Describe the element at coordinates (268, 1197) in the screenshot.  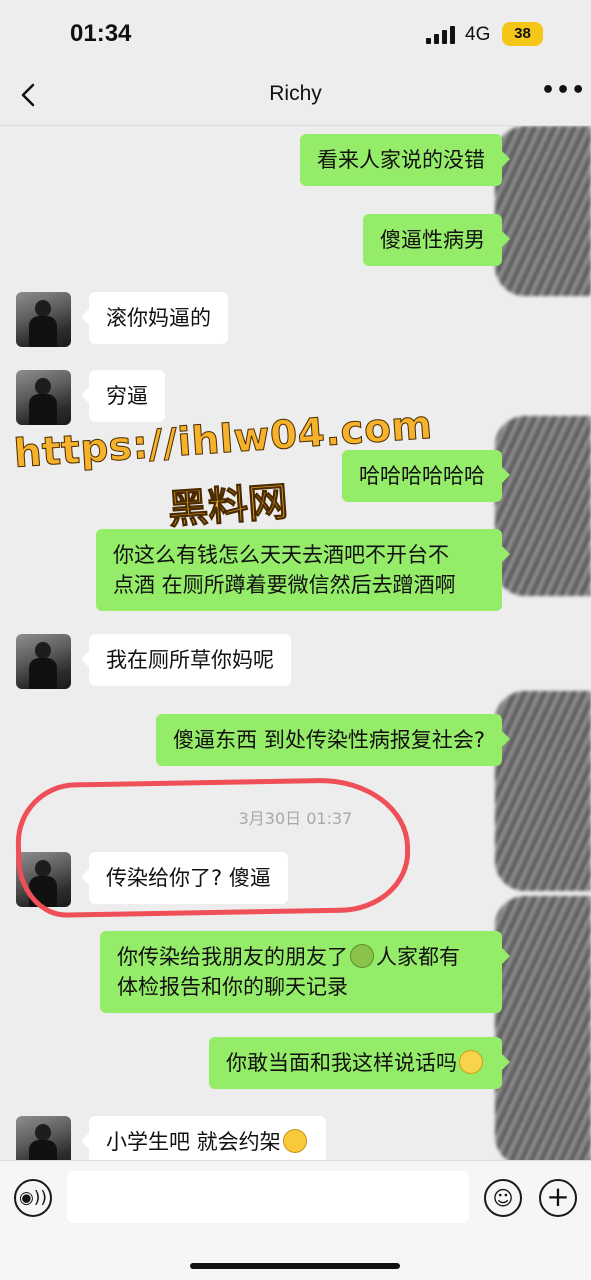
I see `message-input` at that location.